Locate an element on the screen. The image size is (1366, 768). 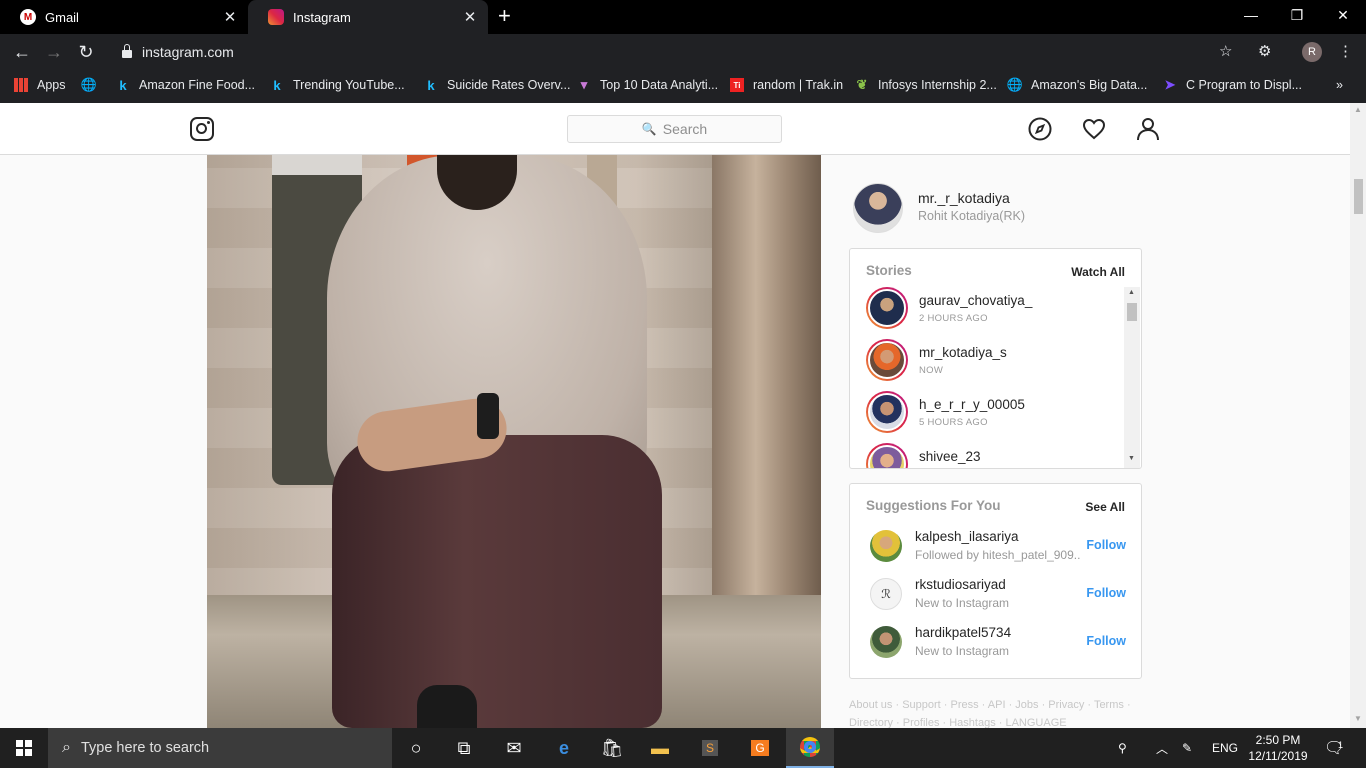
scrollbar-thumb is located at coordinates (1358, 196).